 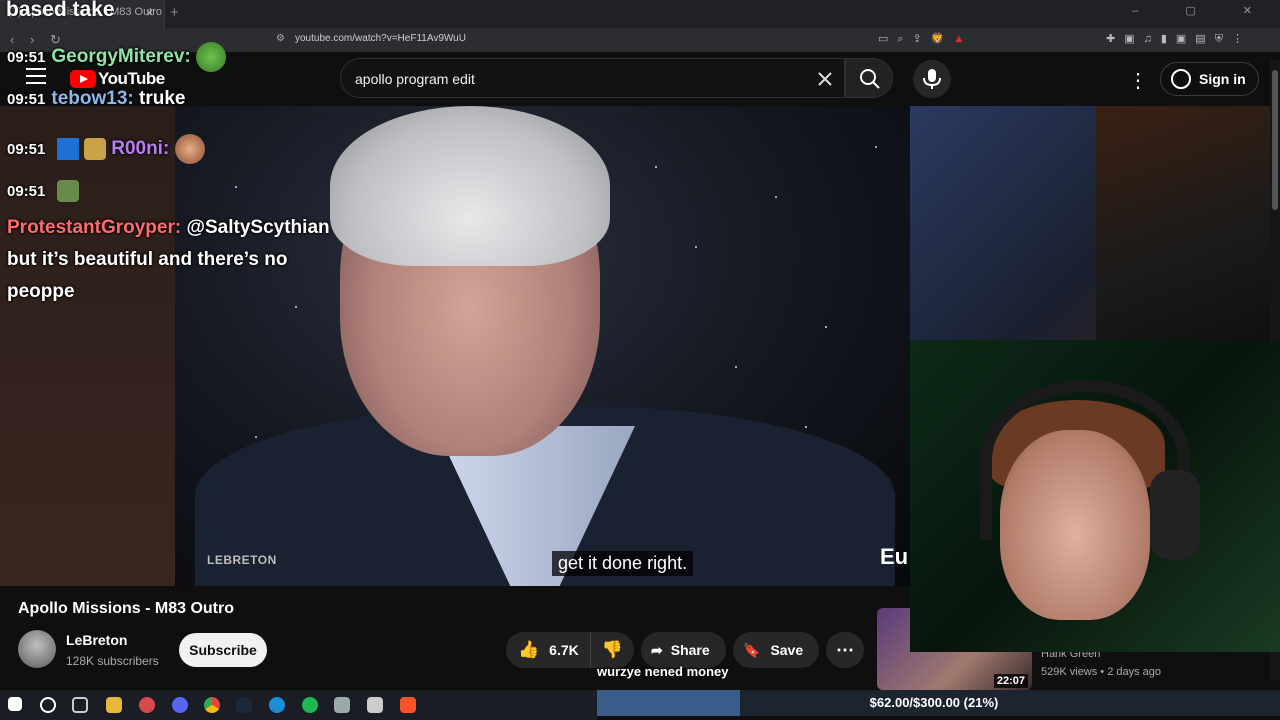 What do you see at coordinates (894, 556) in the screenshot?
I see `edge-caption: Eu` at bounding box center [894, 556].